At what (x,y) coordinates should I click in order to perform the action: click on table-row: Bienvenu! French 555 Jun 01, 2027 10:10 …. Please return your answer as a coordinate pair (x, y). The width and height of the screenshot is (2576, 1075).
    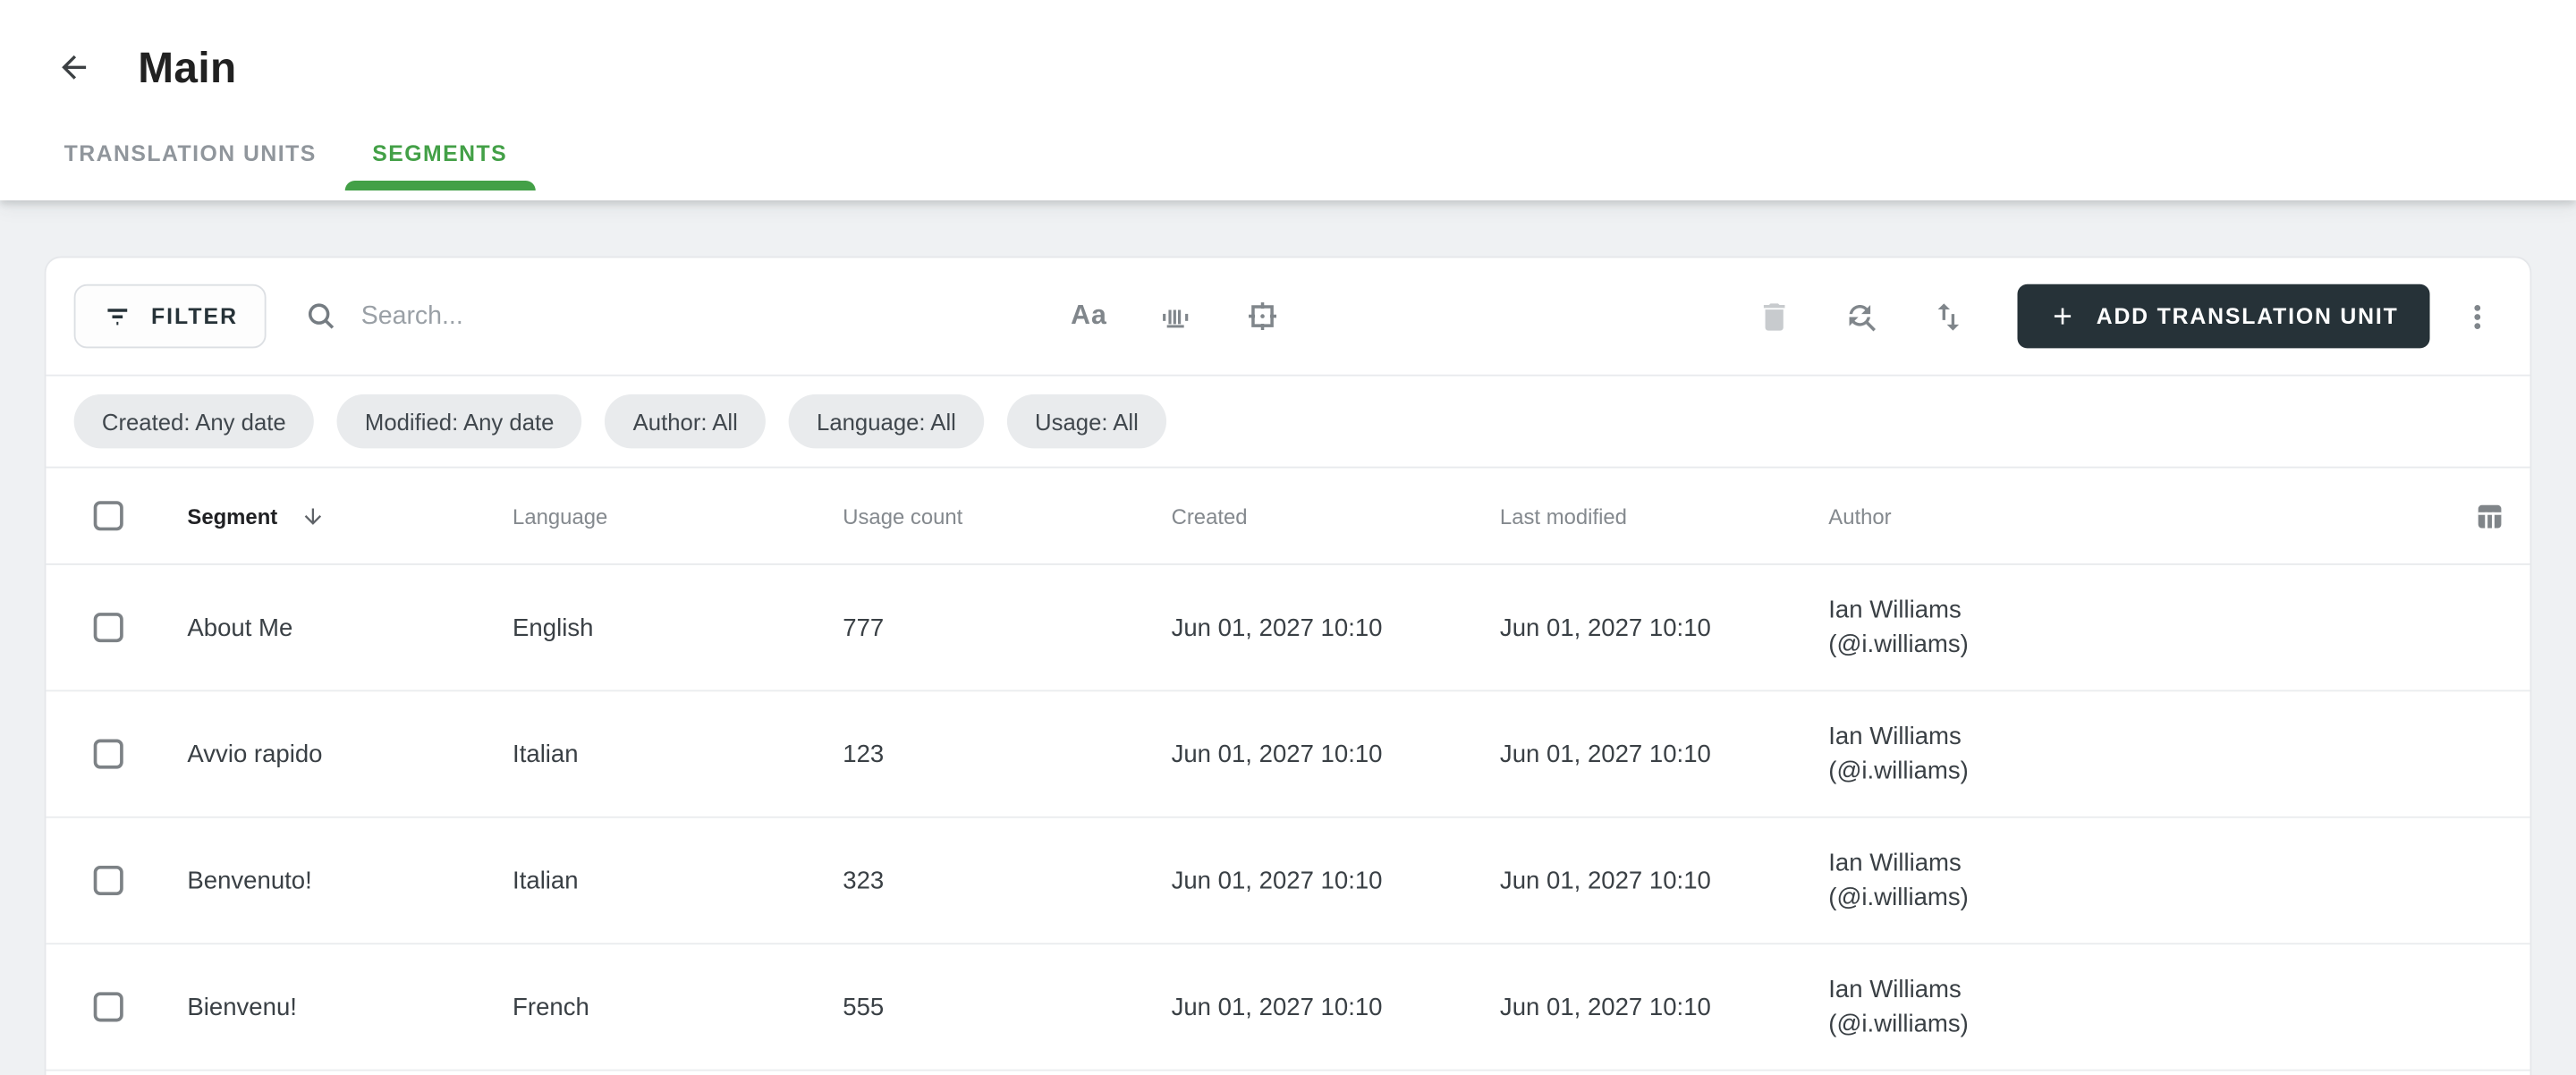
    Looking at the image, I should click on (1288, 1007).